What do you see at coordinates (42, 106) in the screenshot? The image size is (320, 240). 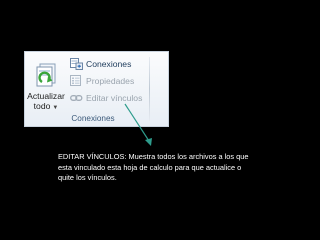 I see `refresh-all-label-line2: todo` at bounding box center [42, 106].